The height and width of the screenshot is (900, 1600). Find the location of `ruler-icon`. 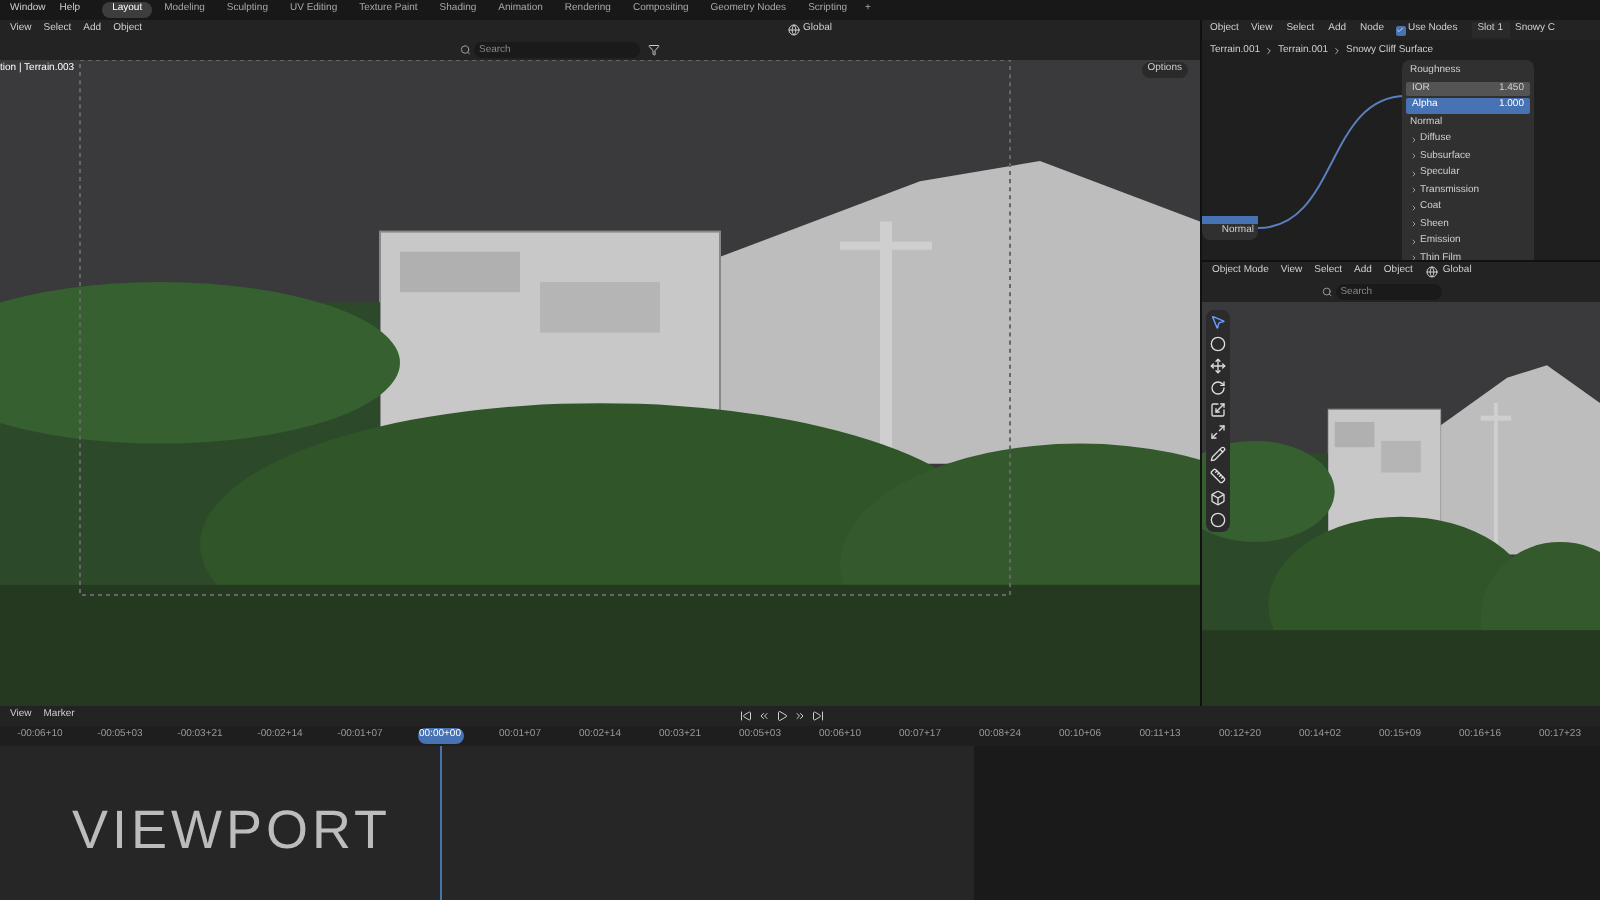

ruler-icon is located at coordinates (1218, 476).